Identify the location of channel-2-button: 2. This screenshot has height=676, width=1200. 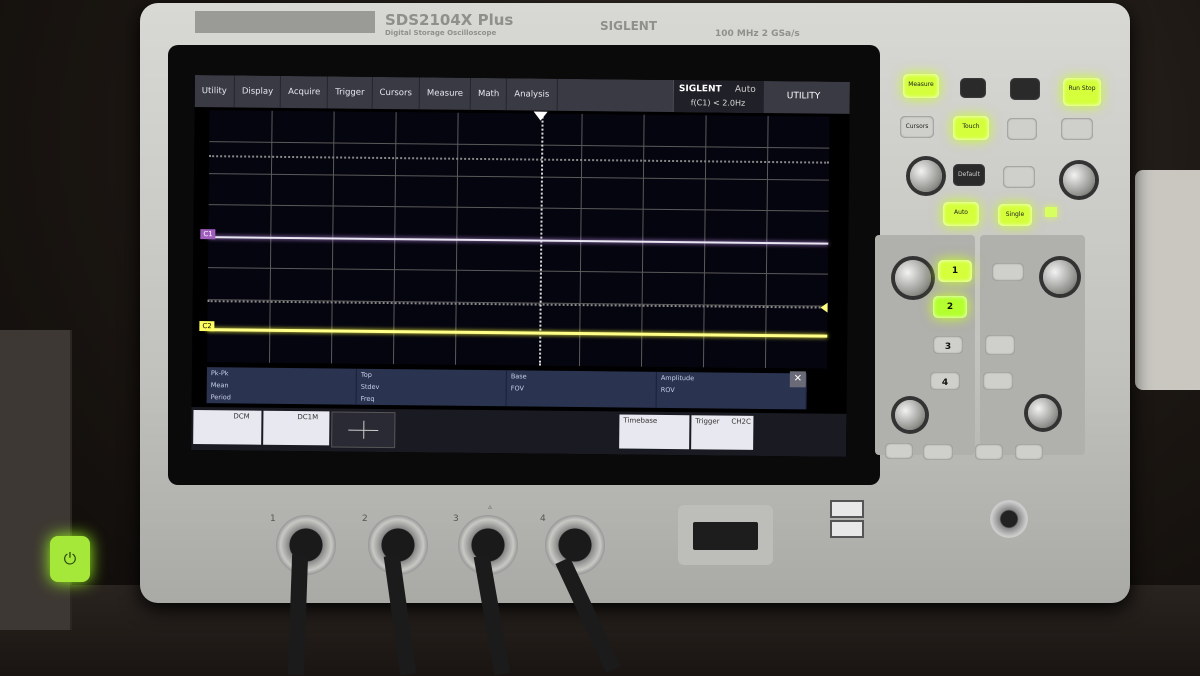
(950, 307).